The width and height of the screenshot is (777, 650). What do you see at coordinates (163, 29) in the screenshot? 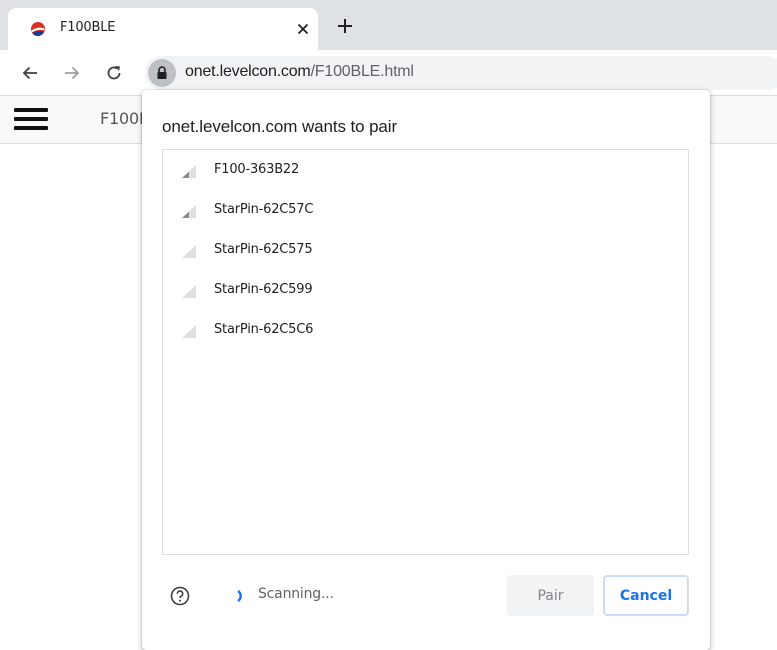
I see `browser-tab: F100BLE` at bounding box center [163, 29].